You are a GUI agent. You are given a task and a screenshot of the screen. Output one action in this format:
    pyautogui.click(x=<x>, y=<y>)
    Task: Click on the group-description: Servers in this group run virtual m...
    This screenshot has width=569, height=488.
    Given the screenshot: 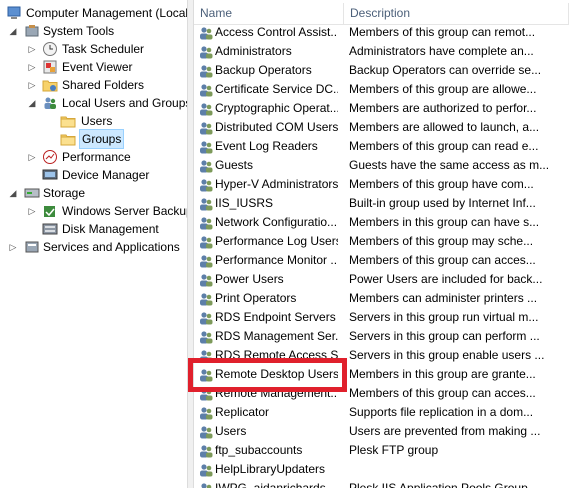 What is the action you would take?
    pyautogui.click(x=444, y=317)
    